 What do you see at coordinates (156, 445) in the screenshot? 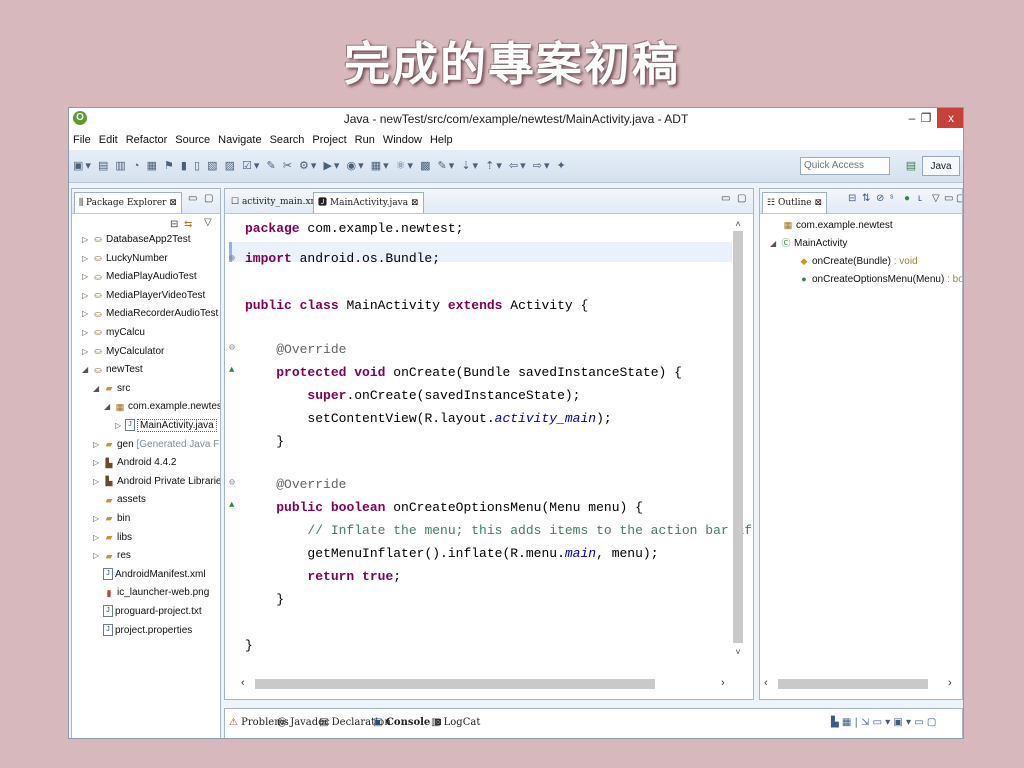
I see `tree-item: ▷▰ gen [Generated Java Files]` at bounding box center [156, 445].